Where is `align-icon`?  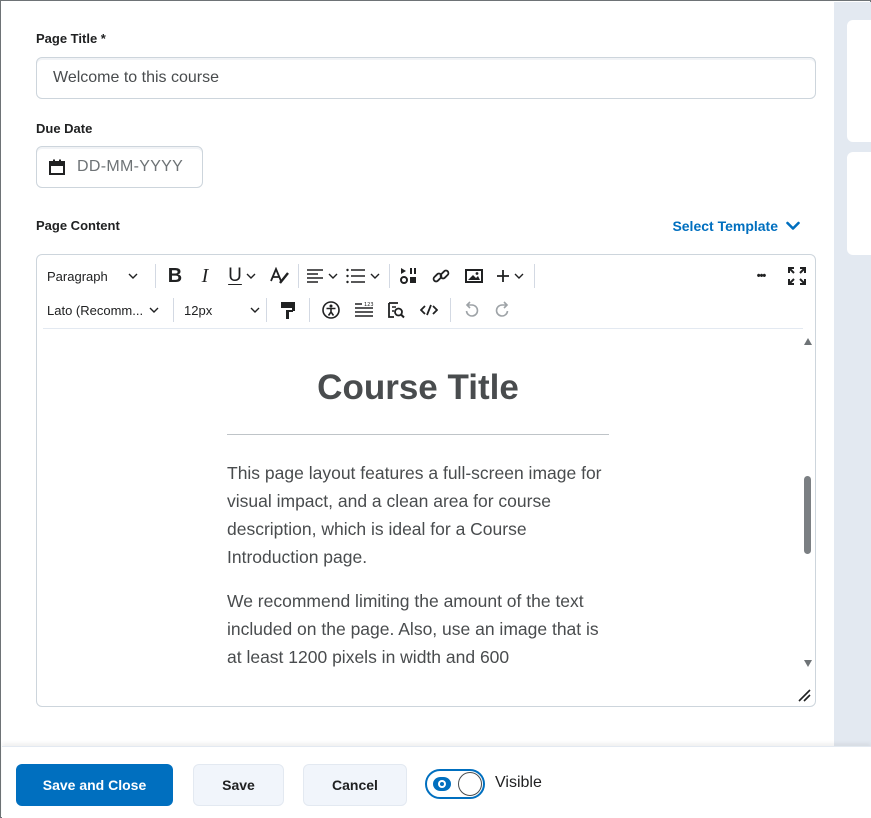
align-icon is located at coordinates (322, 276).